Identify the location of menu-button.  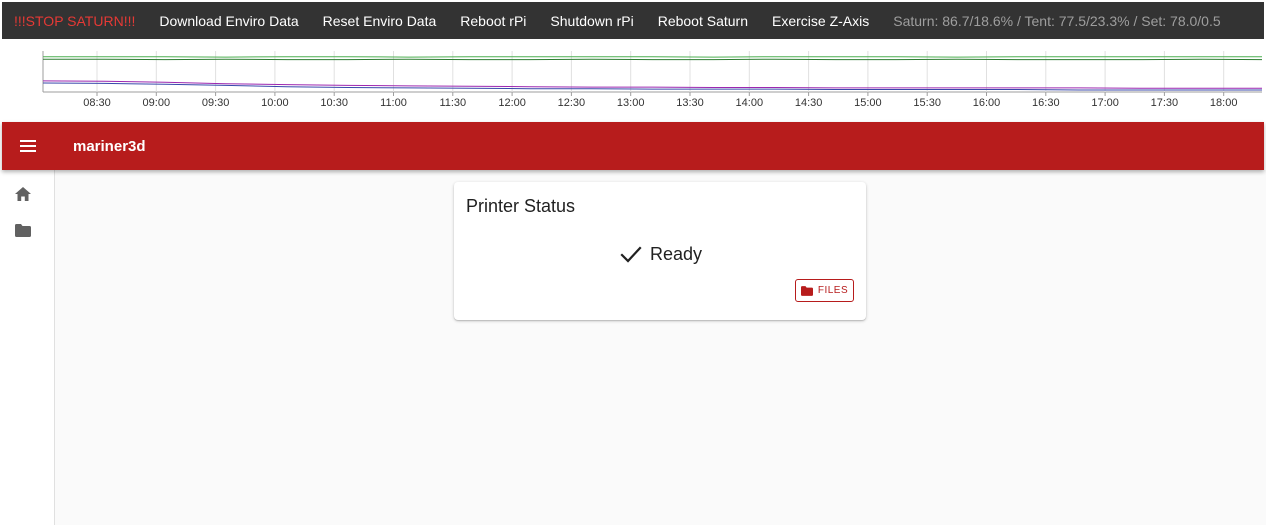
(28, 146).